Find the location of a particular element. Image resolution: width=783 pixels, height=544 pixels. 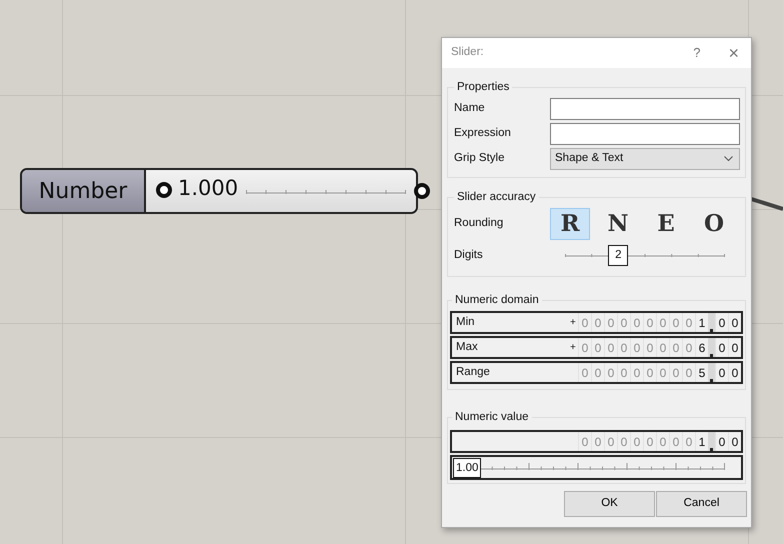

digits-slider-thumb: 2 is located at coordinates (618, 255).